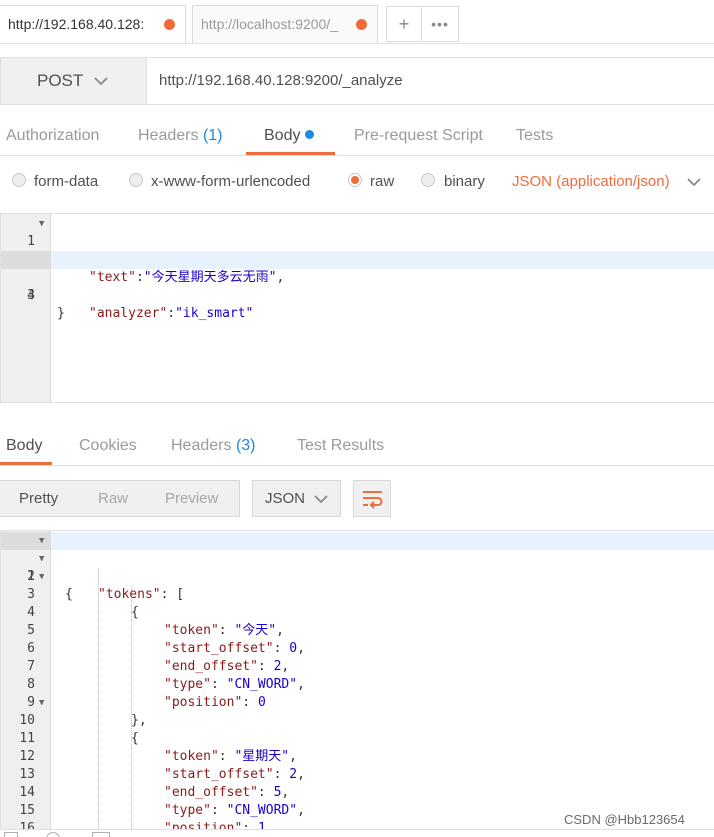 The height and width of the screenshot is (837, 714). What do you see at coordinates (357, 612) in the screenshot?
I see `code-line: 4 "token": "今天",` at bounding box center [357, 612].